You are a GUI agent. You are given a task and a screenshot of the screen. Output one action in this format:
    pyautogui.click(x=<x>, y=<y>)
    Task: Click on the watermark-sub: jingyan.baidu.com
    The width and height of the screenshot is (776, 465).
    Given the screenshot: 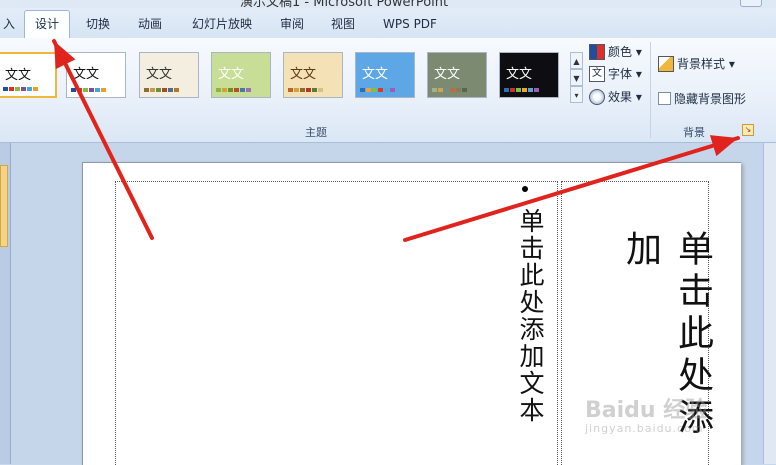 What is the action you would take?
    pyautogui.click(x=644, y=428)
    